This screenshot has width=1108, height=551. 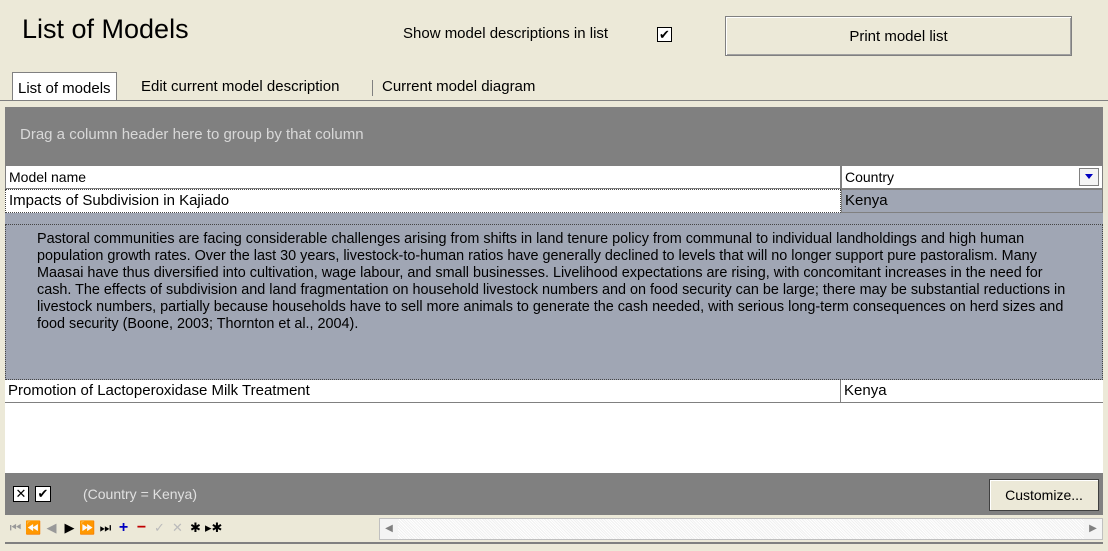 What do you see at coordinates (664, 34) in the screenshot?
I see `show-descriptions-checkbox: ✔` at bounding box center [664, 34].